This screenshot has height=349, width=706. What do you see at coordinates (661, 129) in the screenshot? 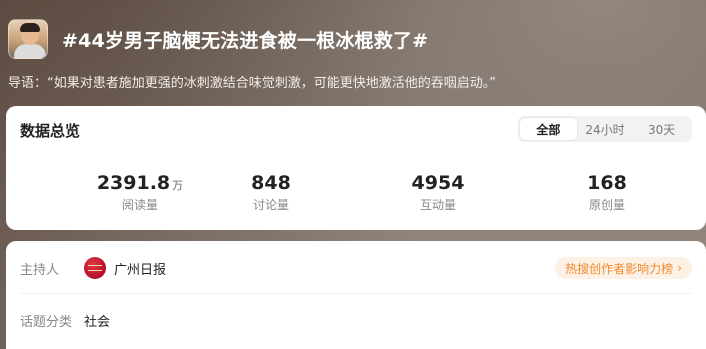
I see `tab-30d: 30天` at bounding box center [661, 129].